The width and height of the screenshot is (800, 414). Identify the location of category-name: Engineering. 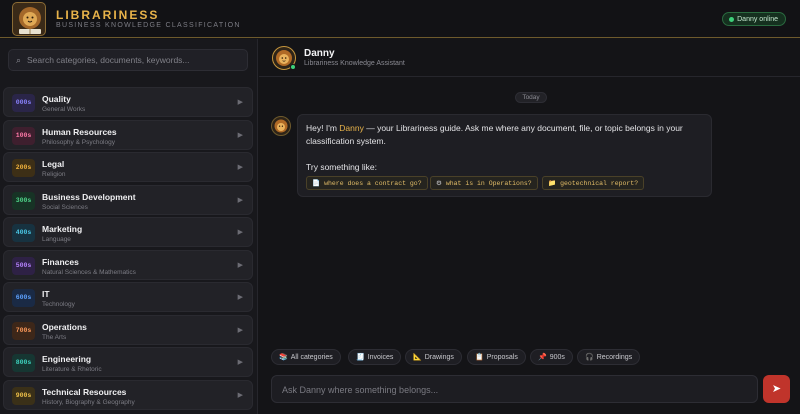
(67, 359).